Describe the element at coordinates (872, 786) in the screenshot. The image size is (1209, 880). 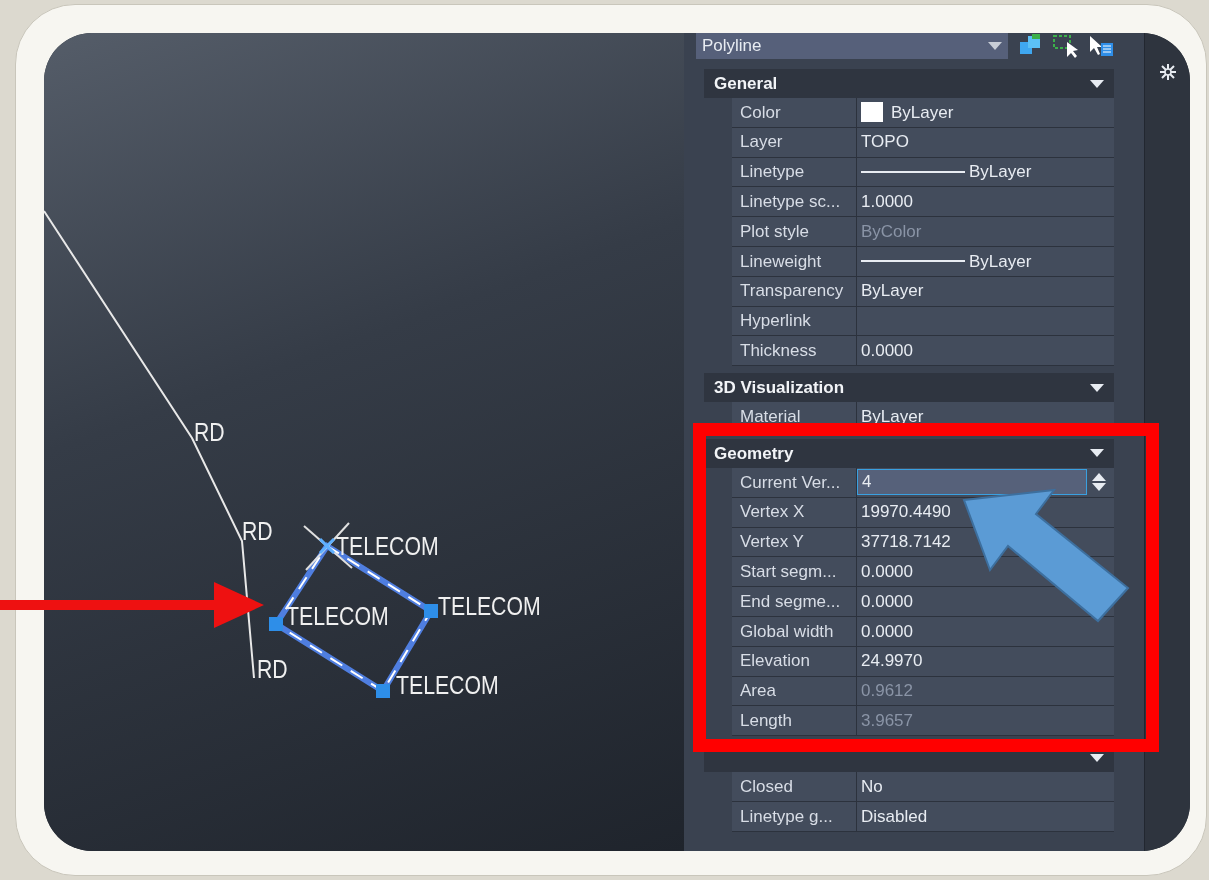
I see `property-value: No` at that location.